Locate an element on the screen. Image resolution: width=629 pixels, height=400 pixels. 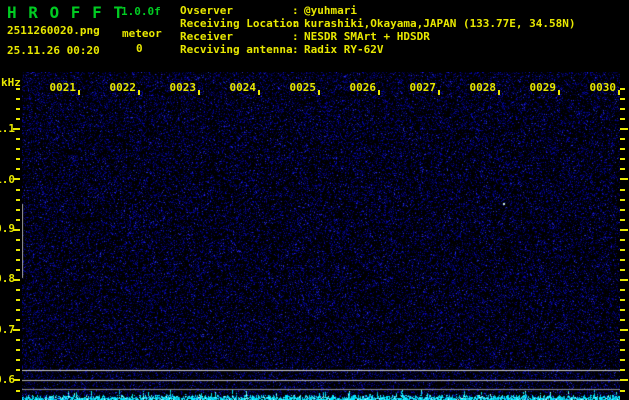
time-tick-label: 0024 is located at coordinates (243, 87).